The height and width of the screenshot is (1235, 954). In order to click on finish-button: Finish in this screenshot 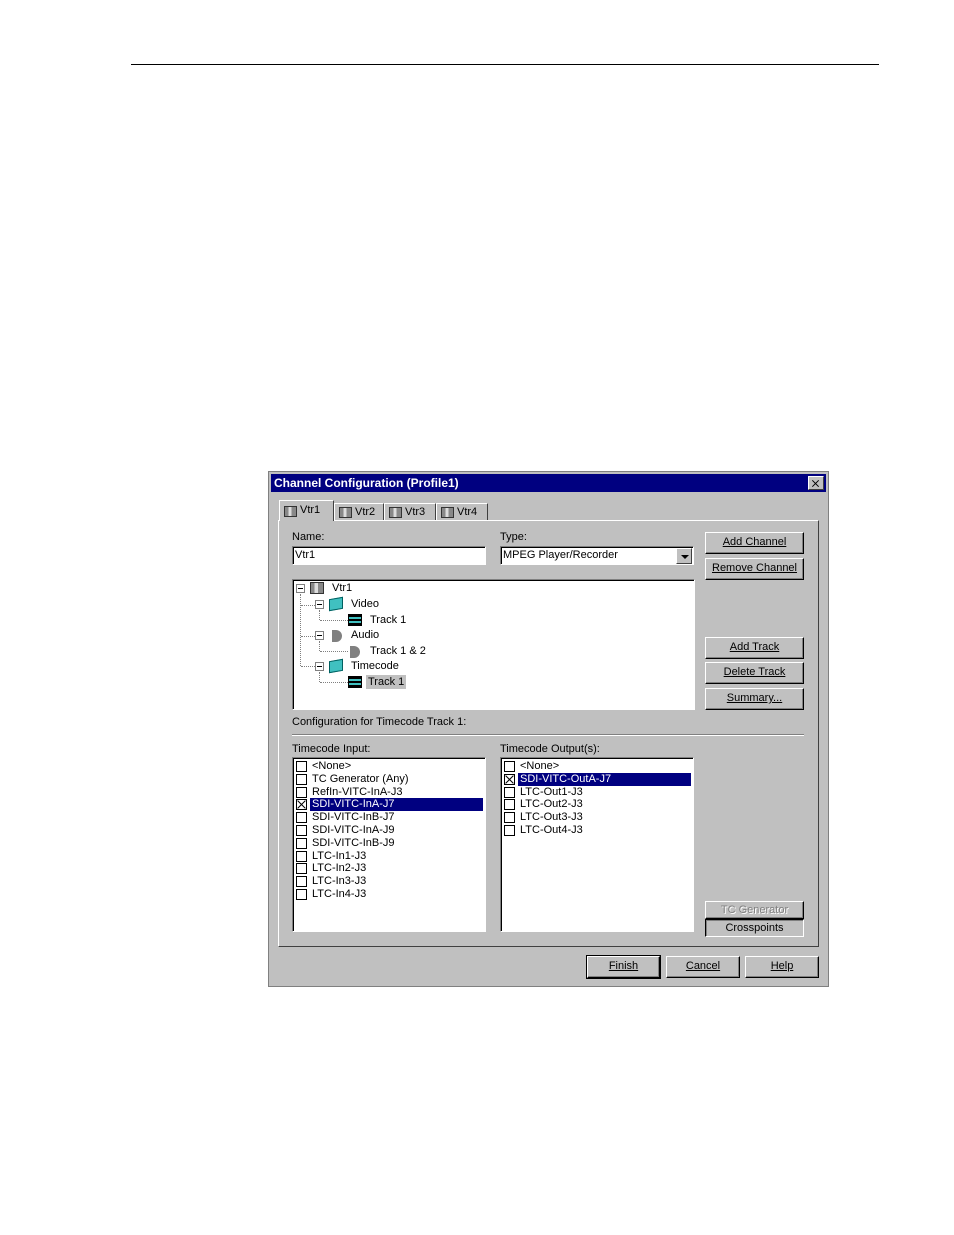, I will do `click(623, 967)`.